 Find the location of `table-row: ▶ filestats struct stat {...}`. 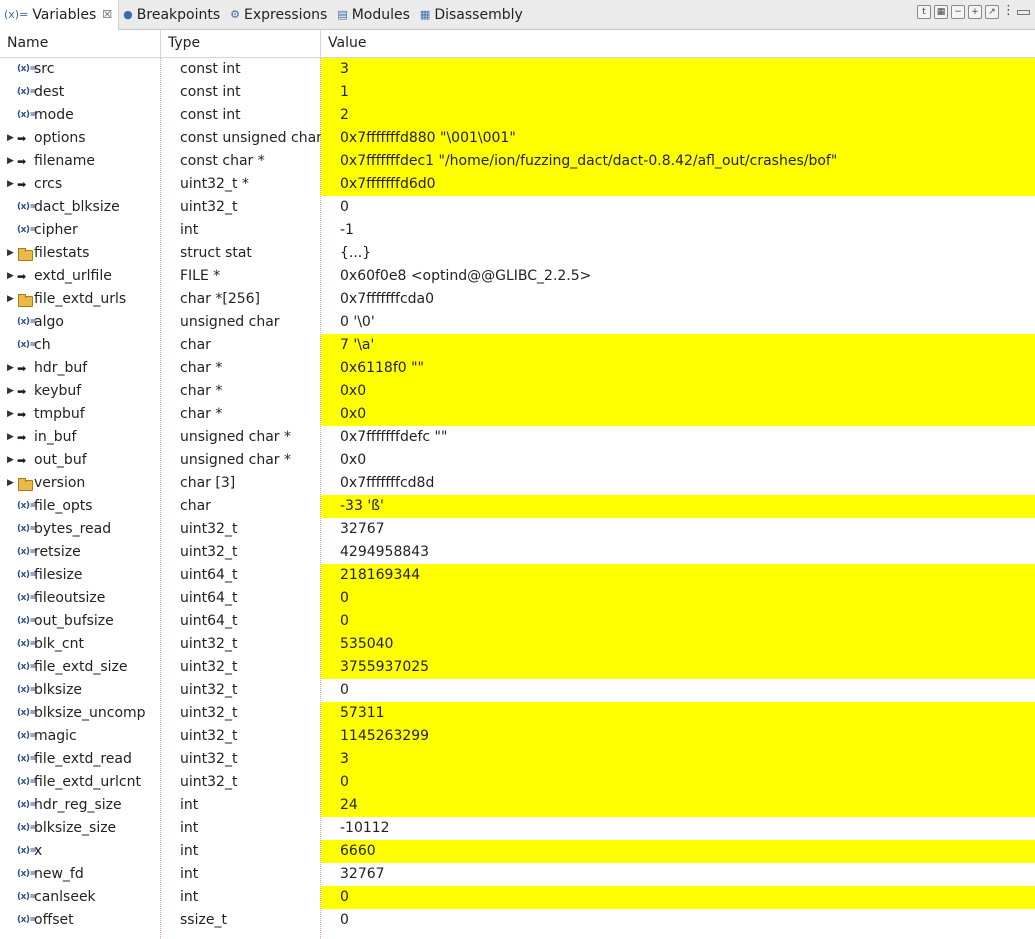

table-row: ▶ filestats struct stat {...} is located at coordinates (517, 253).